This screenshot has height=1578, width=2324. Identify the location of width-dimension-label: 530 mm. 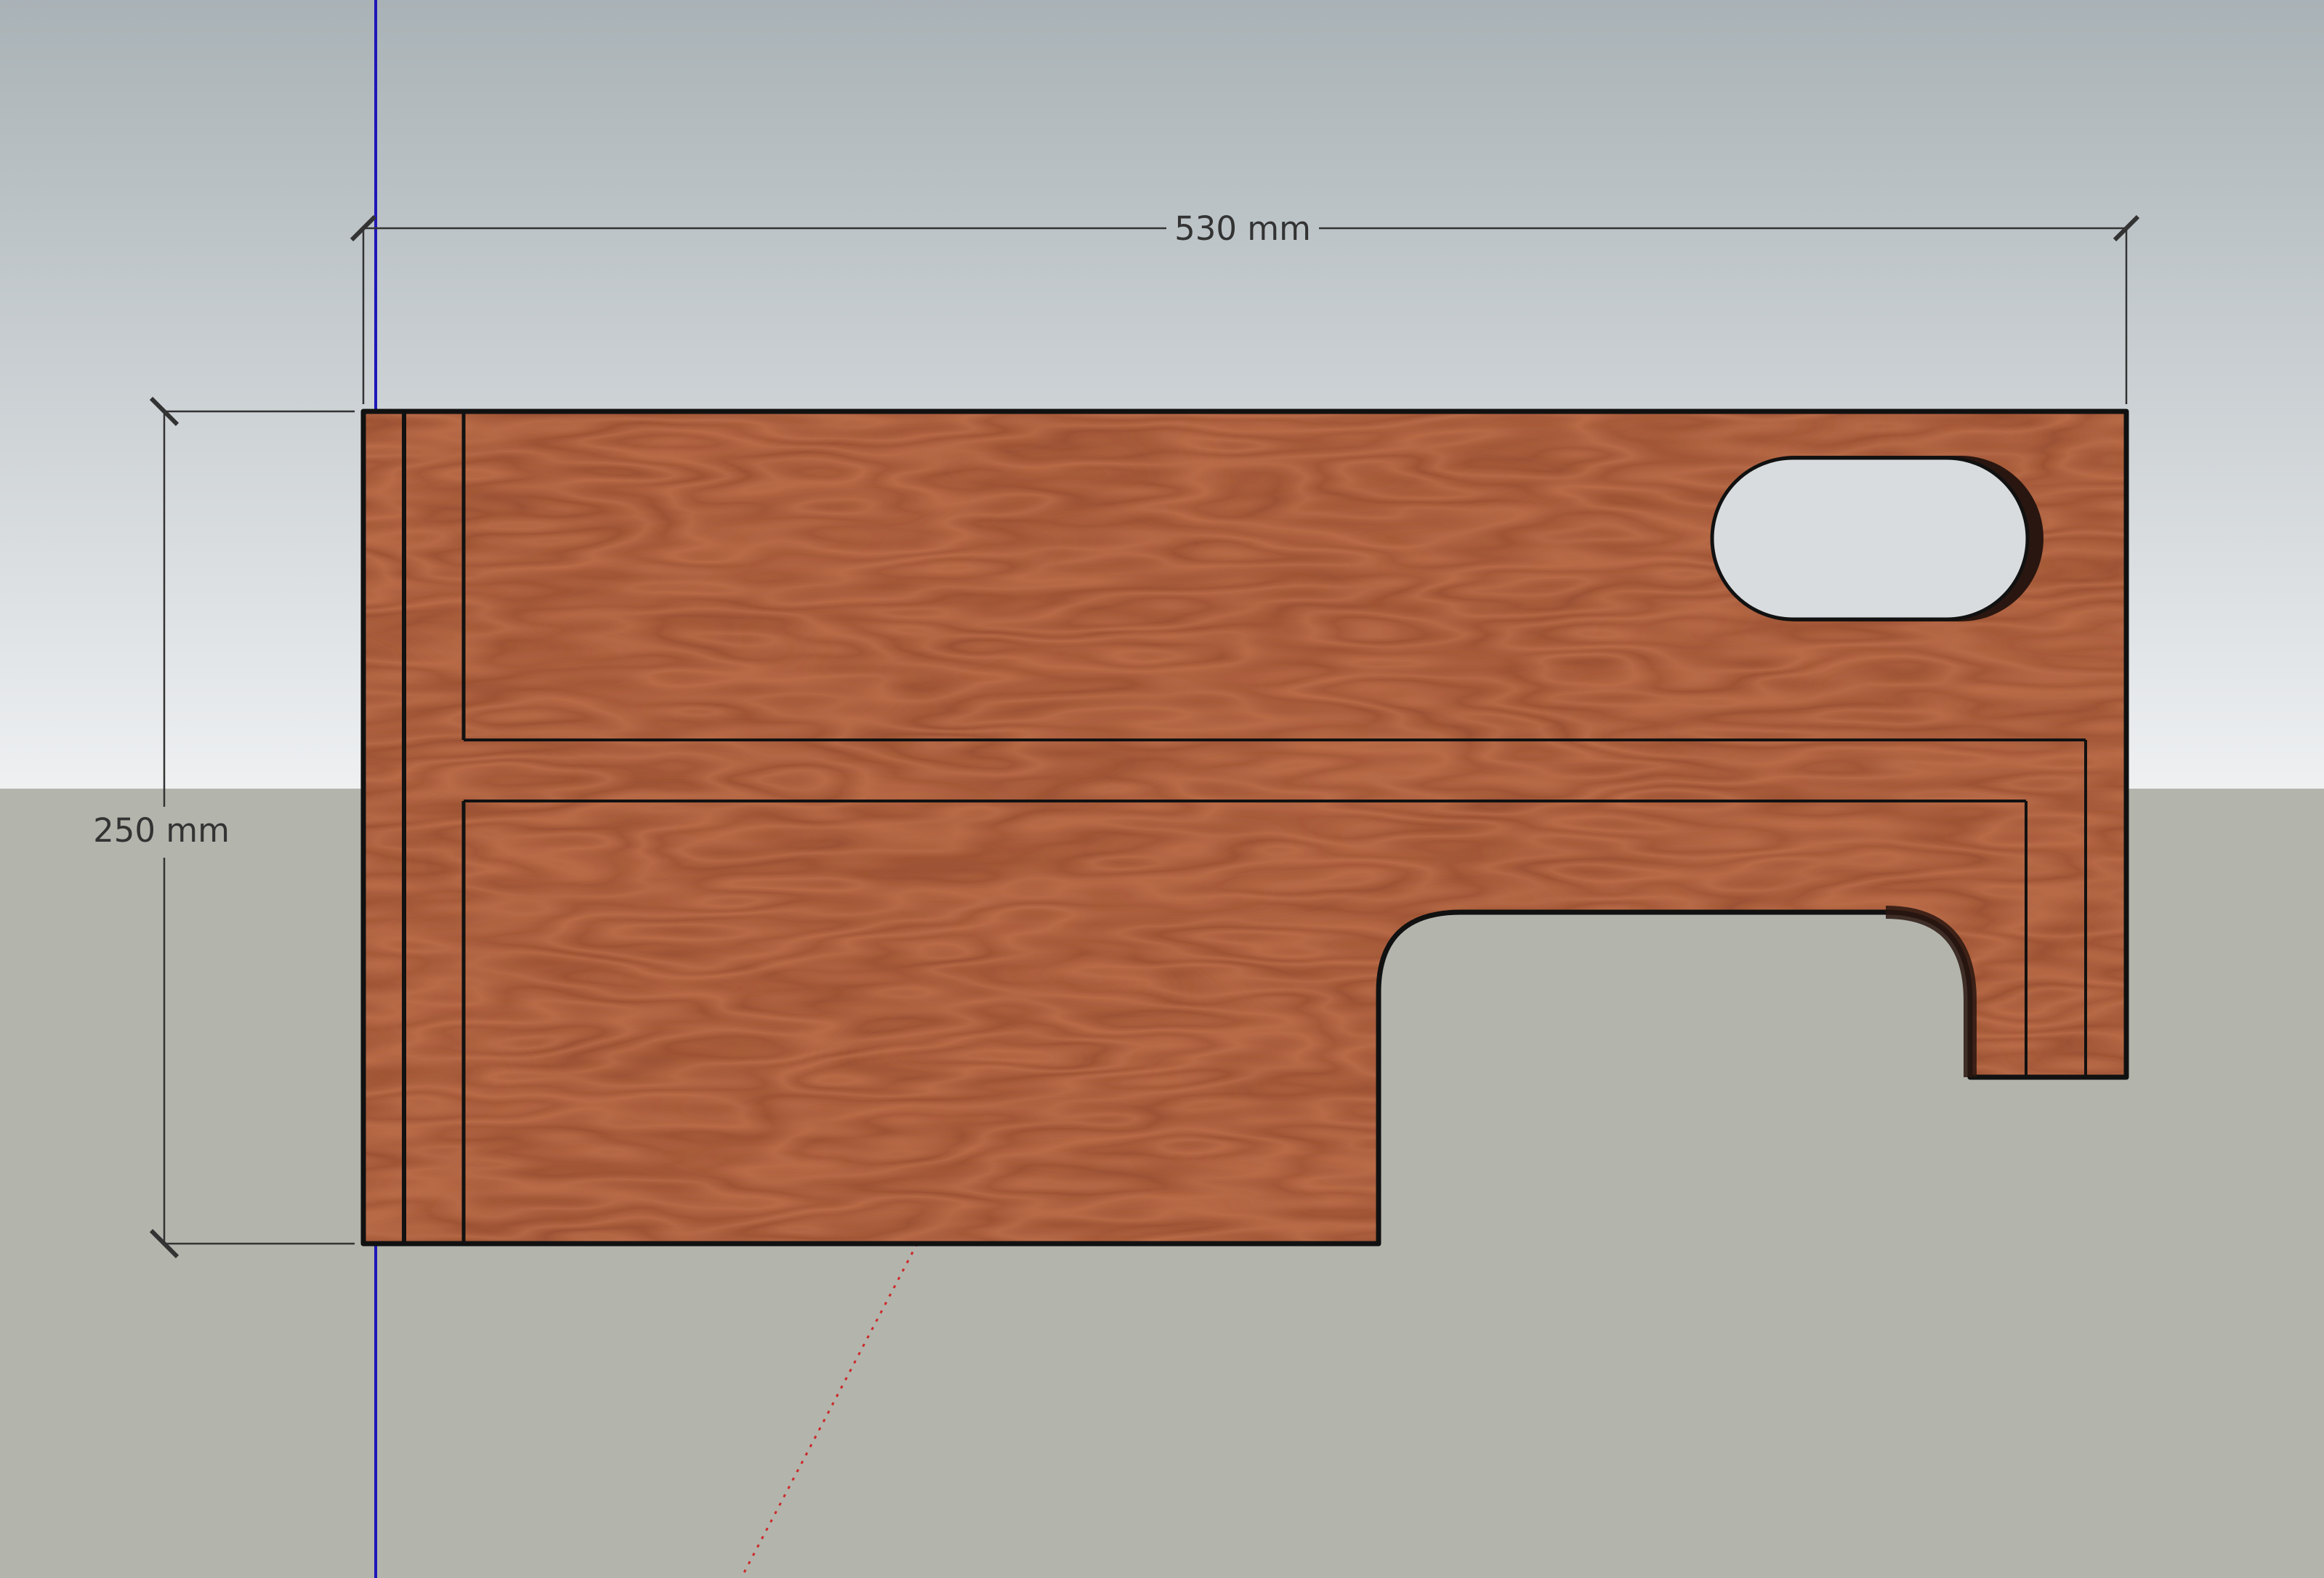
(1243, 228).